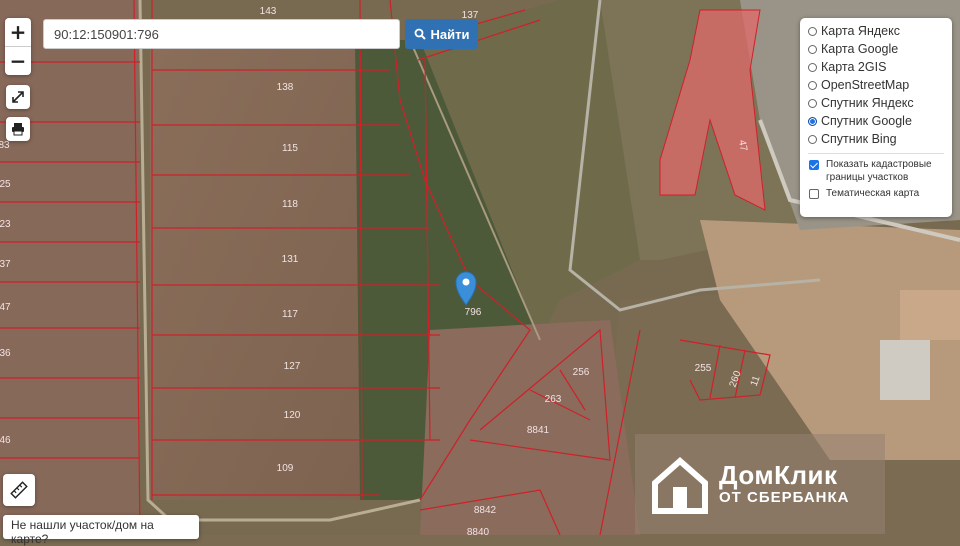 The width and height of the screenshot is (960, 546). I want to click on layer-option-label: Карта Яндекс, so click(860, 31).